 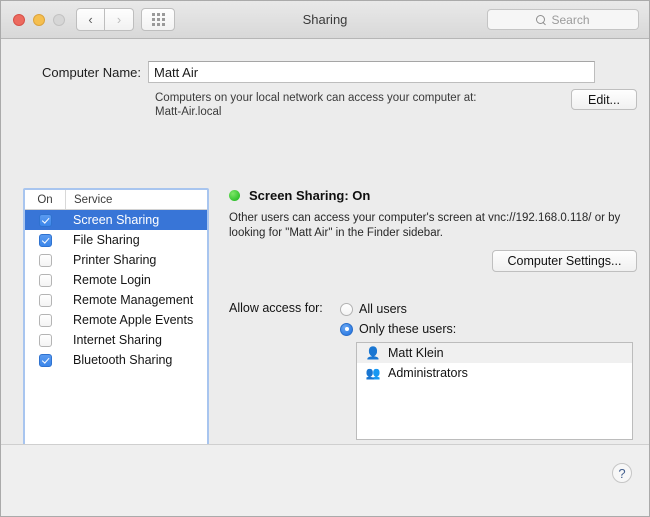 What do you see at coordinates (133, 320) in the screenshot?
I see `service-name-label: Remote Apple Events` at bounding box center [133, 320].